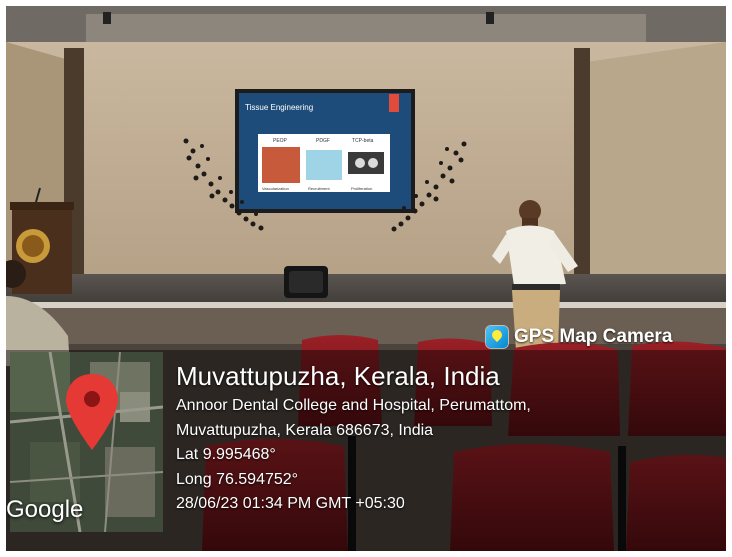 This screenshot has height=557, width=732. Describe the element at coordinates (338, 376) in the screenshot. I see `location-title: Muvattupuzha, Kerala, India` at that location.